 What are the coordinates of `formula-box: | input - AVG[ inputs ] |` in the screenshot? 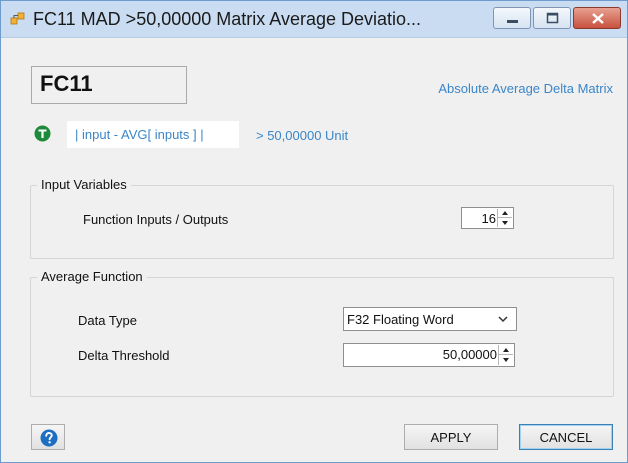 It's located at (153, 134).